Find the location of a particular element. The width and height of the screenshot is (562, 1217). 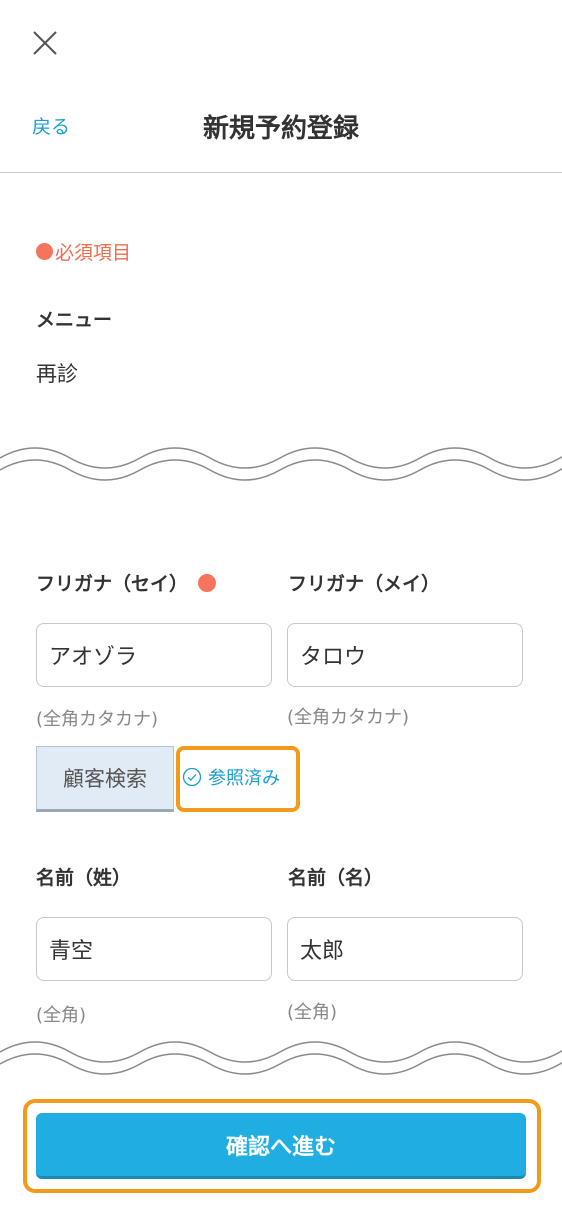

referenced-status: 参照済み is located at coordinates (231, 777).